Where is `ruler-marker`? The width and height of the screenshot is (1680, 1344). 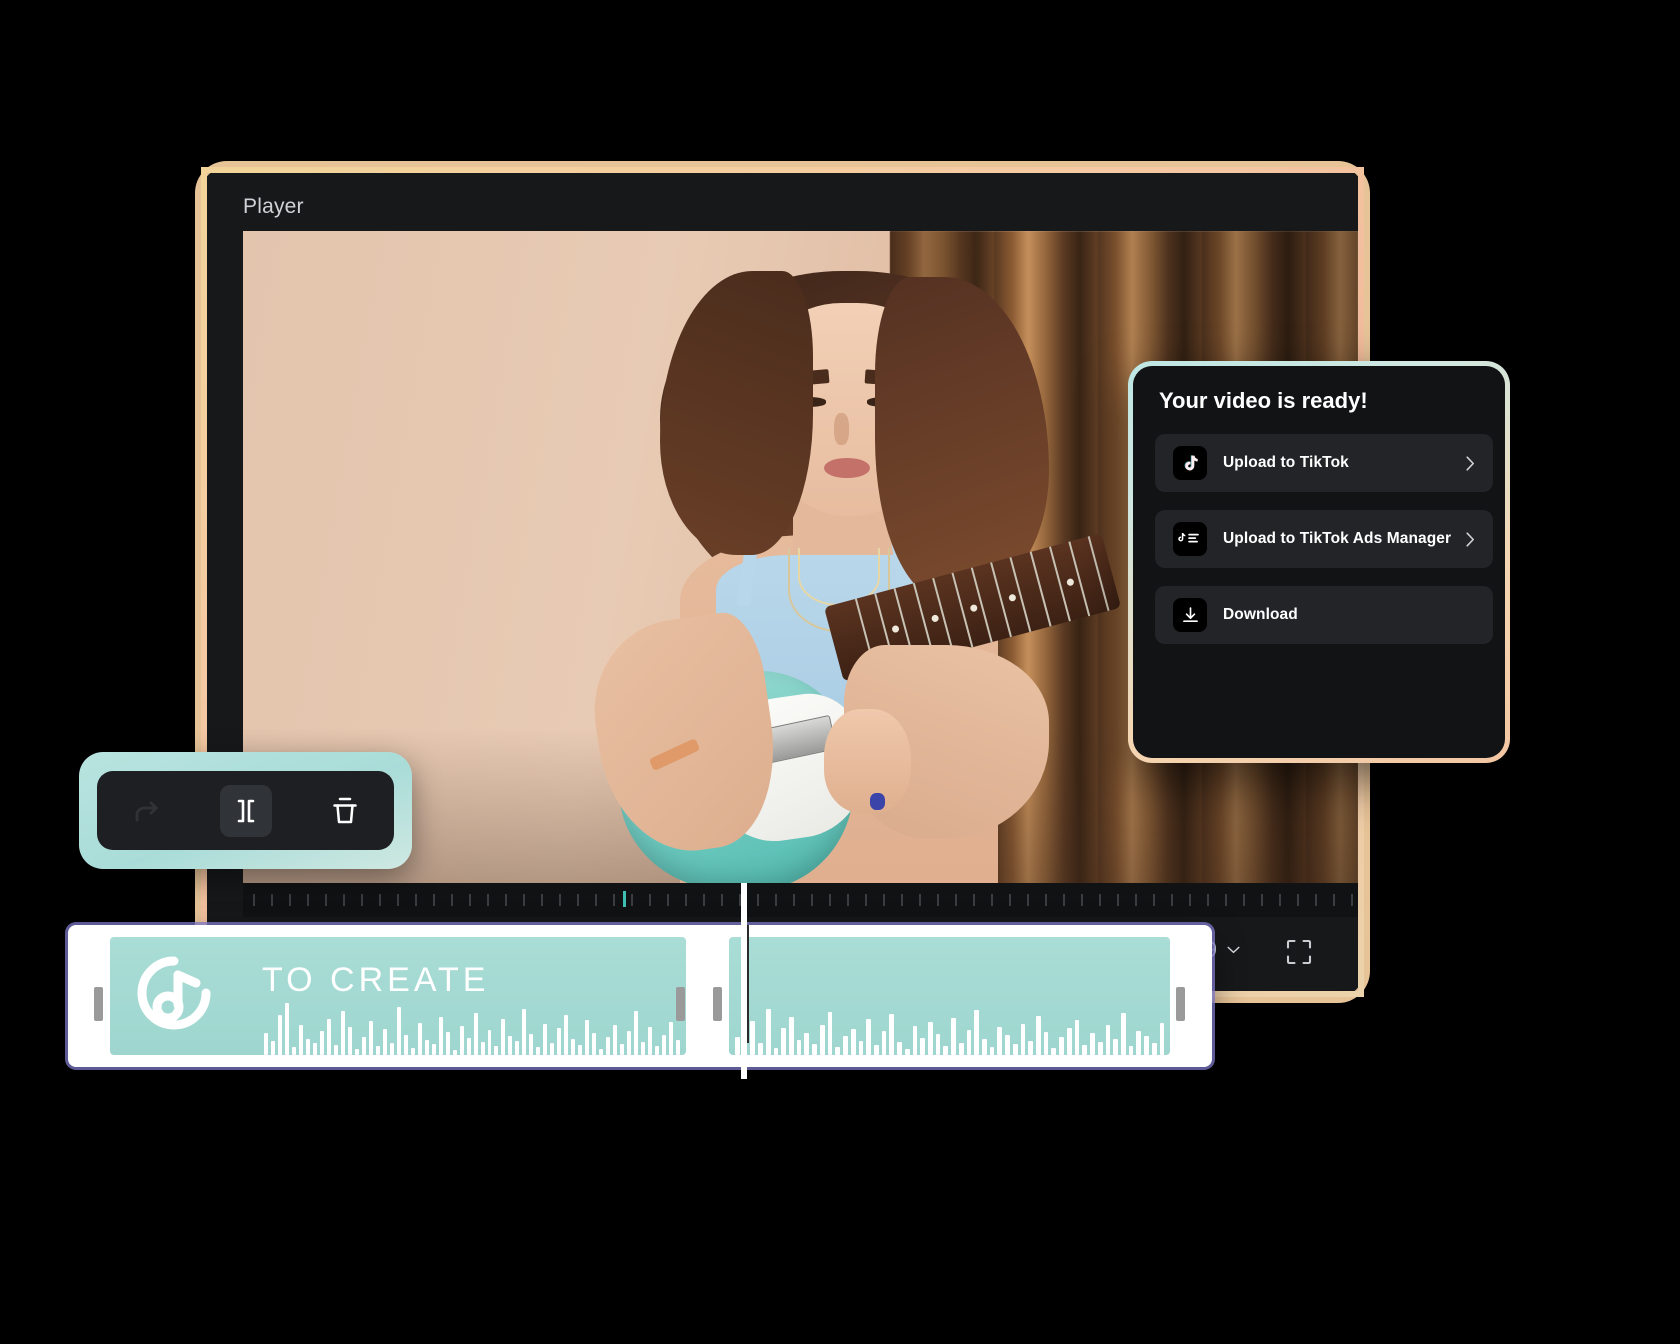
ruler-marker is located at coordinates (624, 899).